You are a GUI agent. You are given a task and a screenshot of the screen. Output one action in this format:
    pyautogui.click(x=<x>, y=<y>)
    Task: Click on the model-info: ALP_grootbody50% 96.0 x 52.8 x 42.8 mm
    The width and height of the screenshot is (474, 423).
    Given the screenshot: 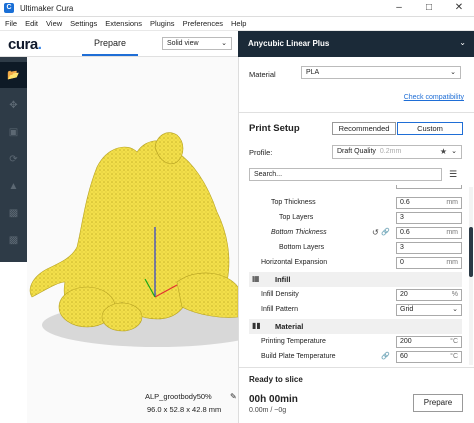 What is the action you would take?
    pyautogui.click(x=183, y=403)
    